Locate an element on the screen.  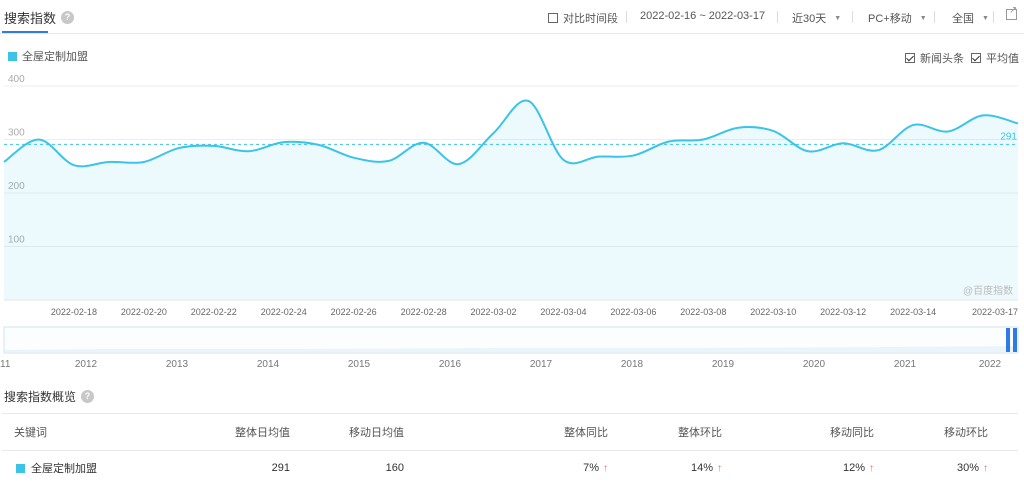
x-tick-label: 2022-03-06 is located at coordinates (633, 312).